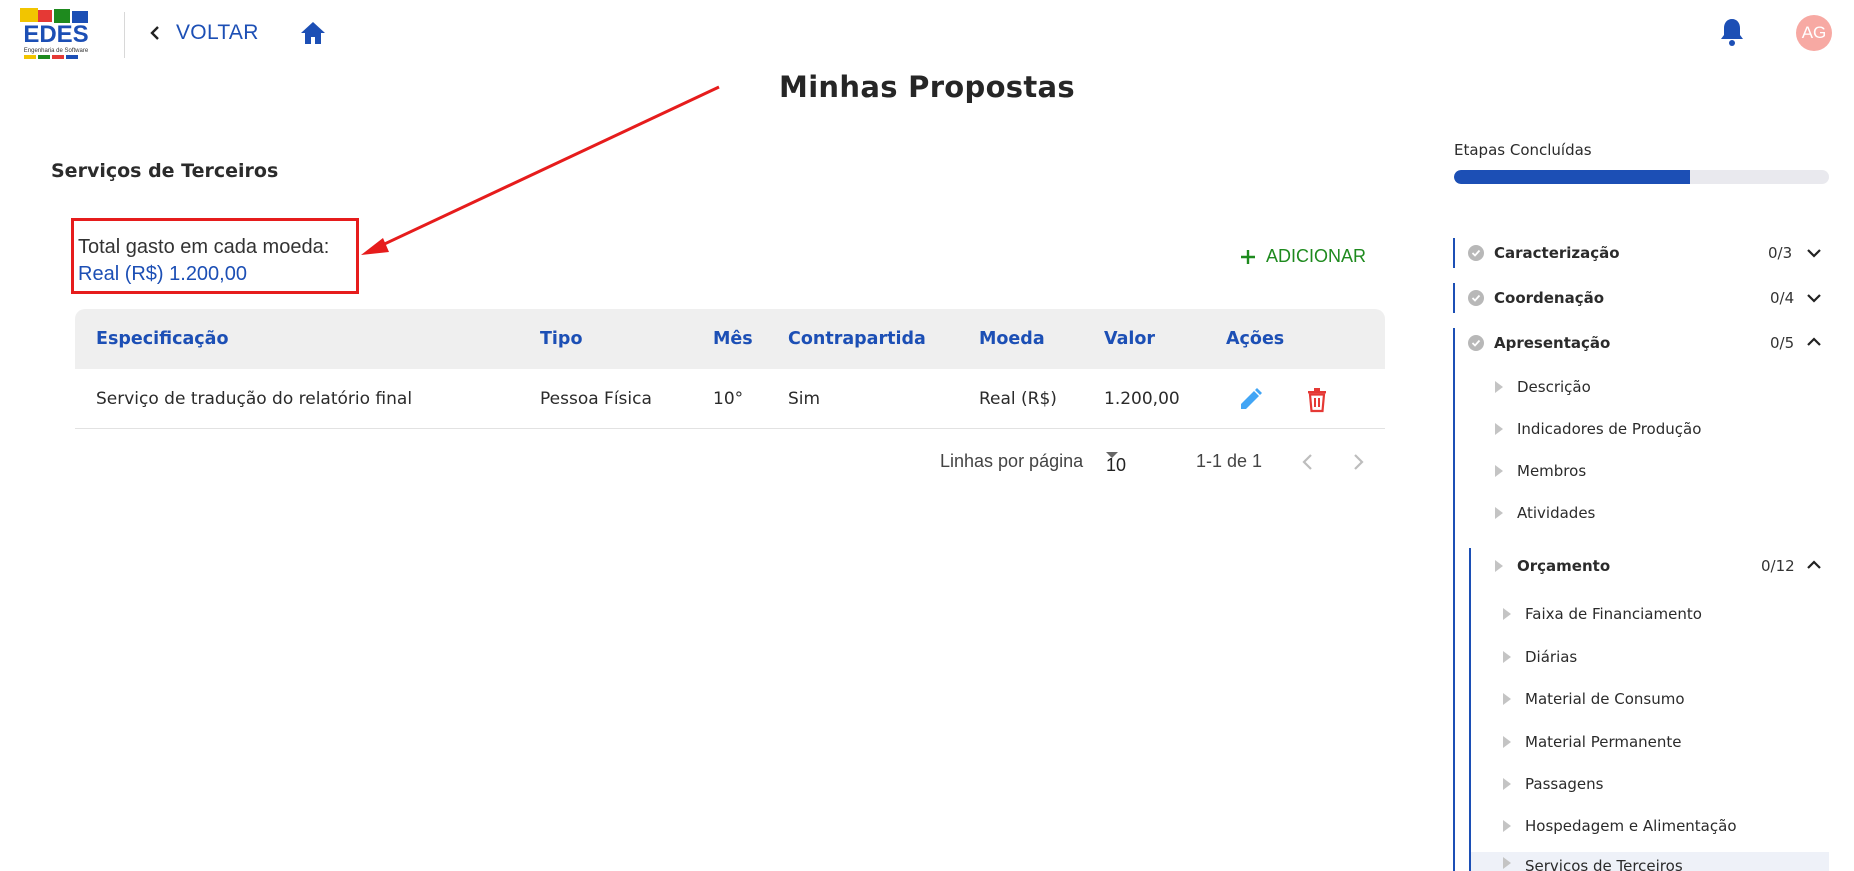 The height and width of the screenshot is (871, 1854). I want to click on chevron-right-icon, so click(1359, 462).